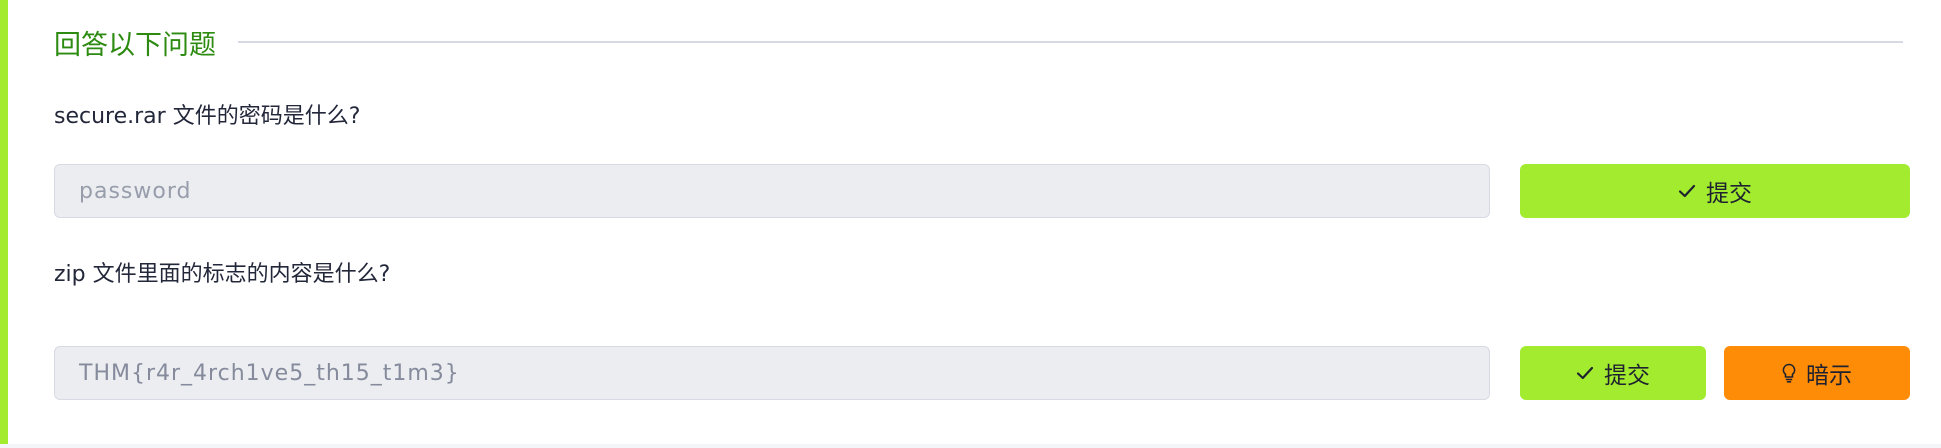 The height and width of the screenshot is (448, 1941). I want to click on submit-button-1: 提交, so click(1715, 191).